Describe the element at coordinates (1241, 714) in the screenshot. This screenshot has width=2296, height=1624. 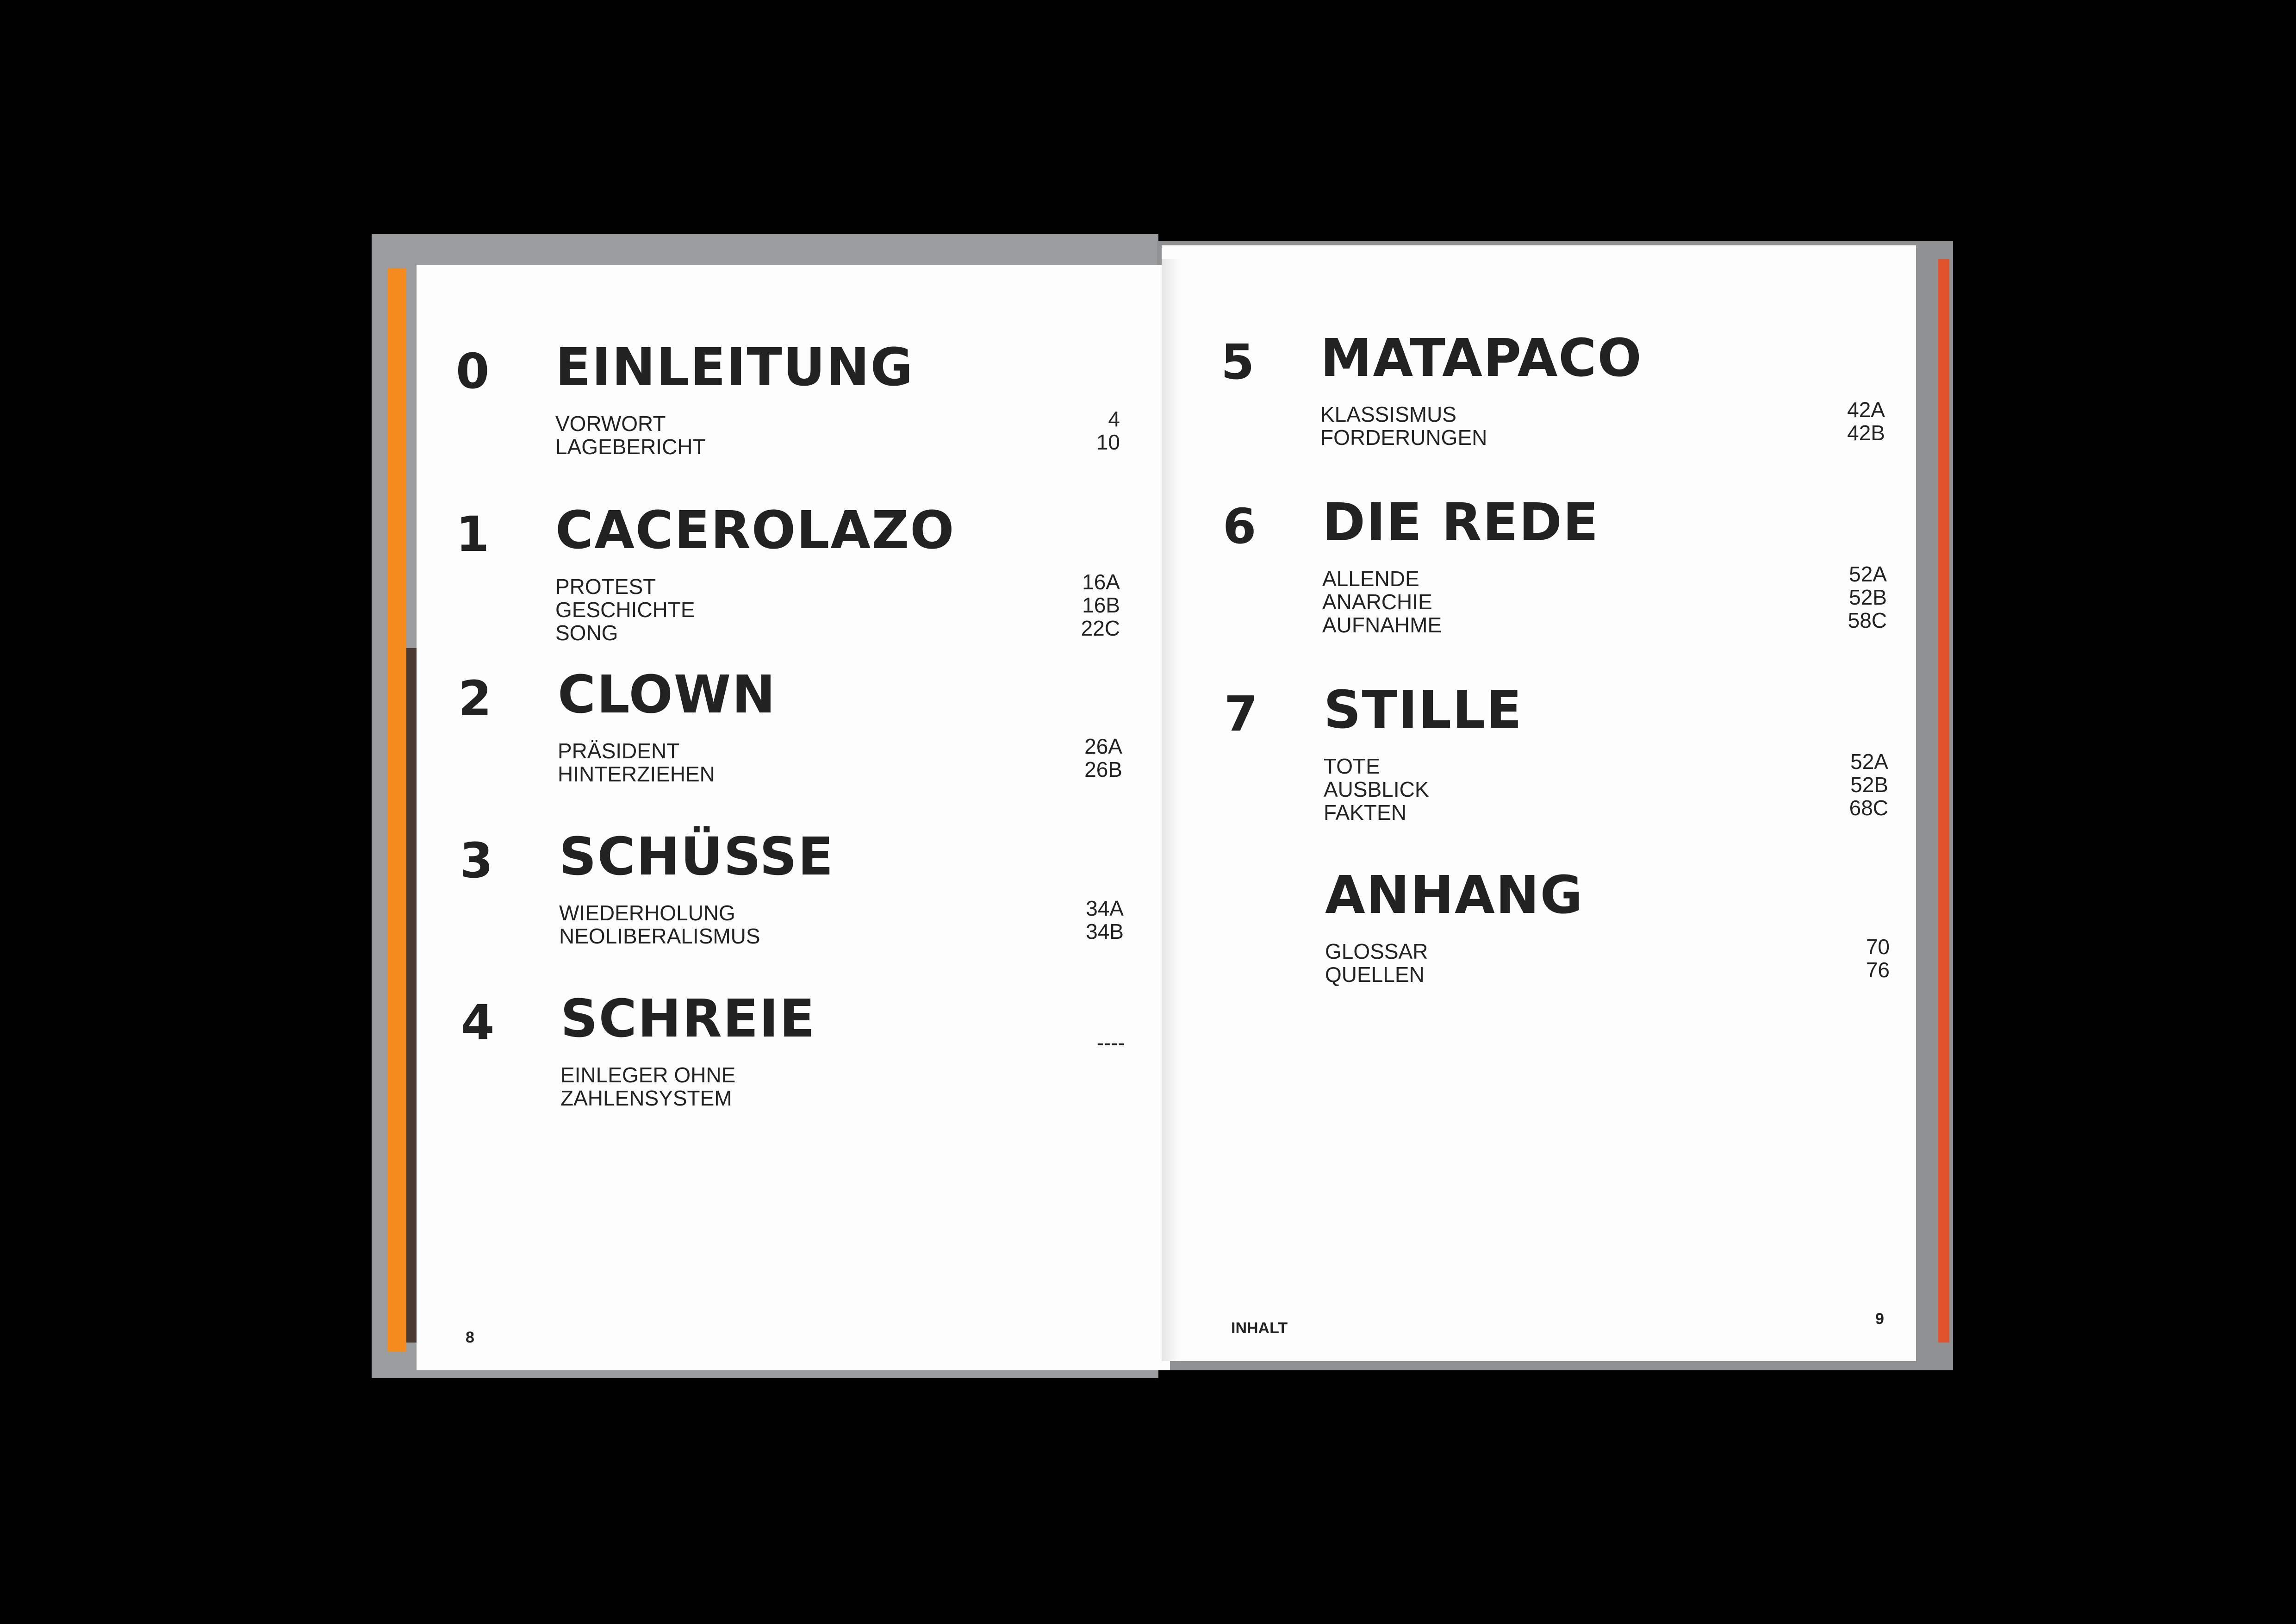
I see `section-number: 7` at that location.